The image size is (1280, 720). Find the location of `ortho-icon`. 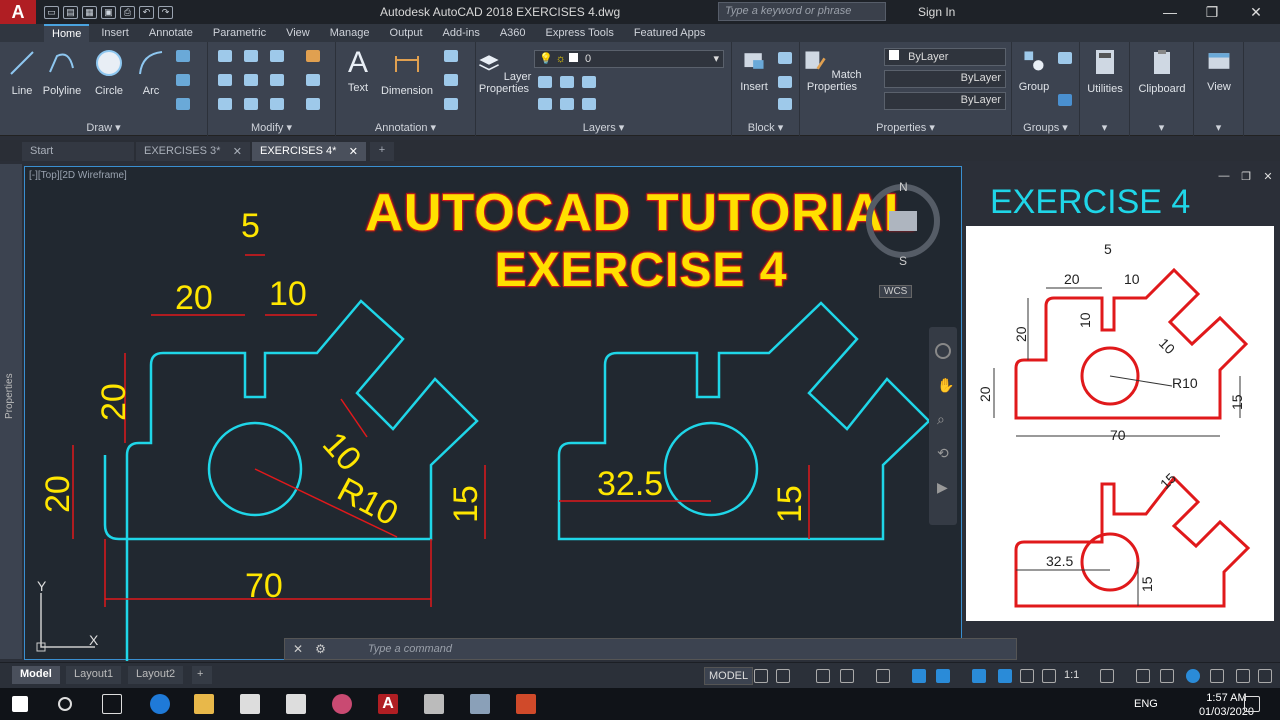

ortho-icon is located at coordinates (823, 676).